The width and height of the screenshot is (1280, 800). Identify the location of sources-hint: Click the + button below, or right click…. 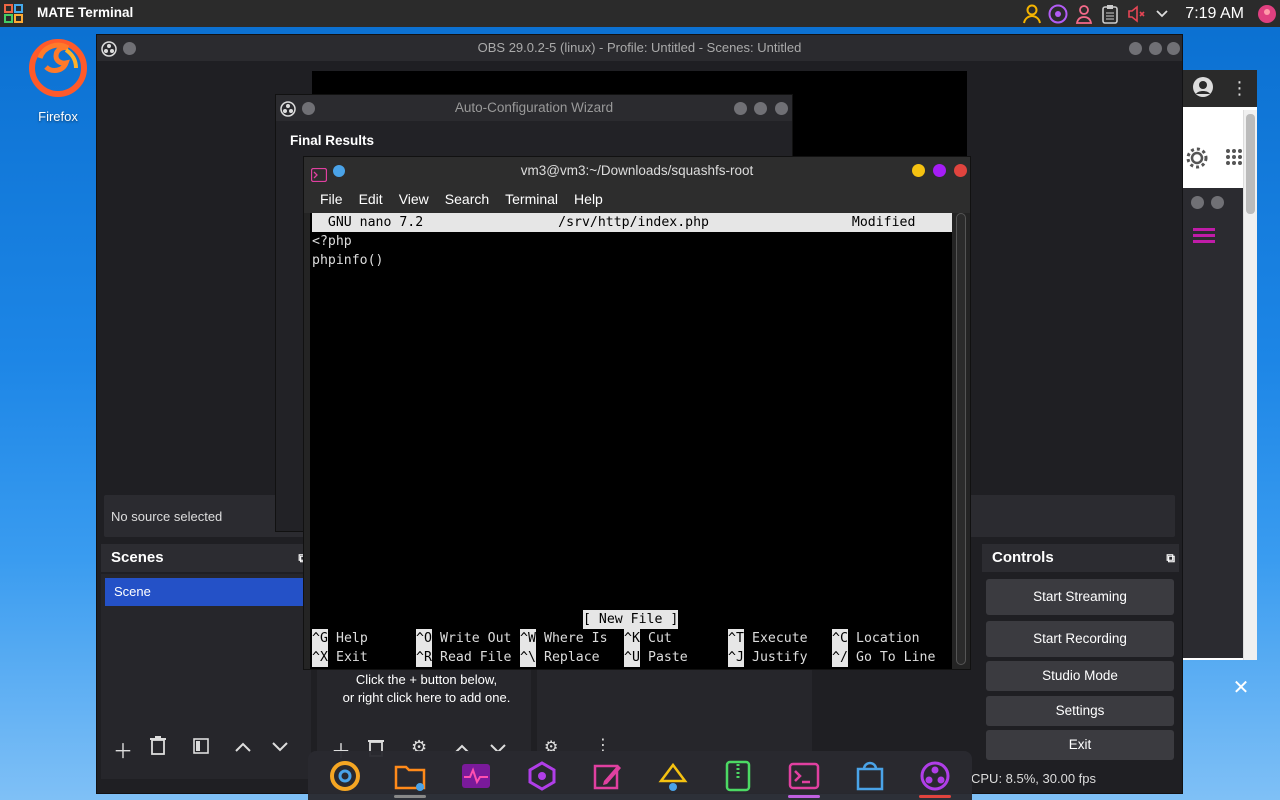
(426, 689).